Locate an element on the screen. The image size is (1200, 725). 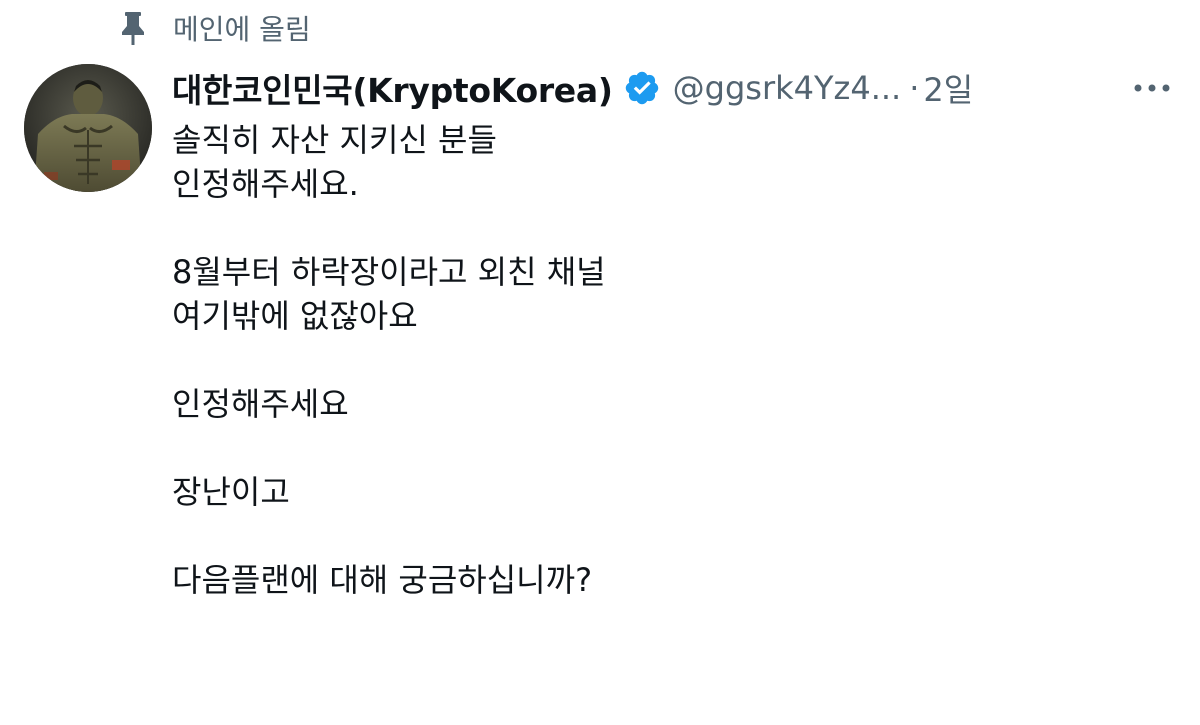
tweet-line: 다음플랜에 대해 궁금하십니까? is located at coordinates (382, 580).